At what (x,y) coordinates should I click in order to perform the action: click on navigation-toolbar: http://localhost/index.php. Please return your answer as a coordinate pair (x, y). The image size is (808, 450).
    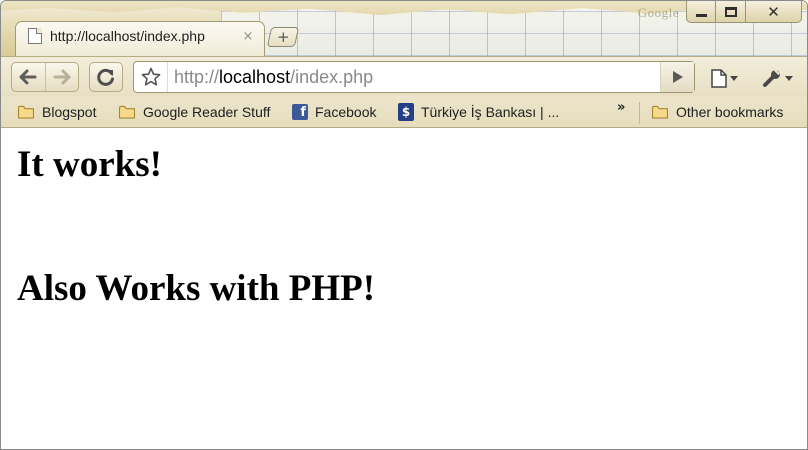
    Looking at the image, I should click on (404, 76).